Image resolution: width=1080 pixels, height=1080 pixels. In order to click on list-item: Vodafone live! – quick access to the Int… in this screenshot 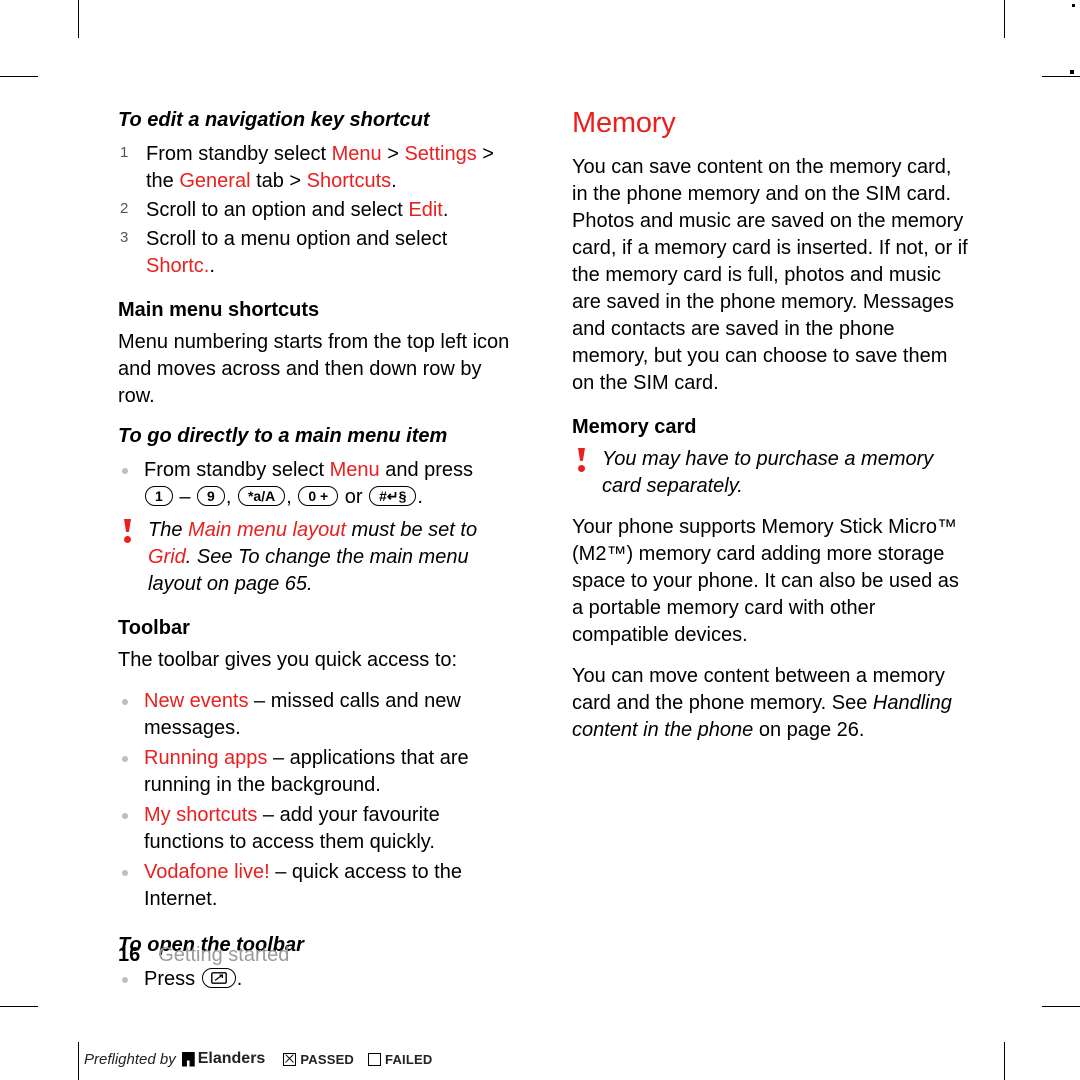, I will do `click(318, 886)`.